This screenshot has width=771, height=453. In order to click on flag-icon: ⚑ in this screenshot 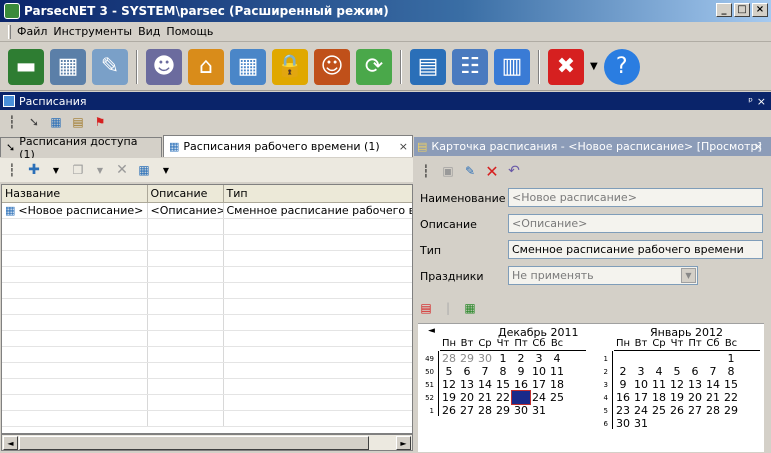, I will do `click(100, 122)`.